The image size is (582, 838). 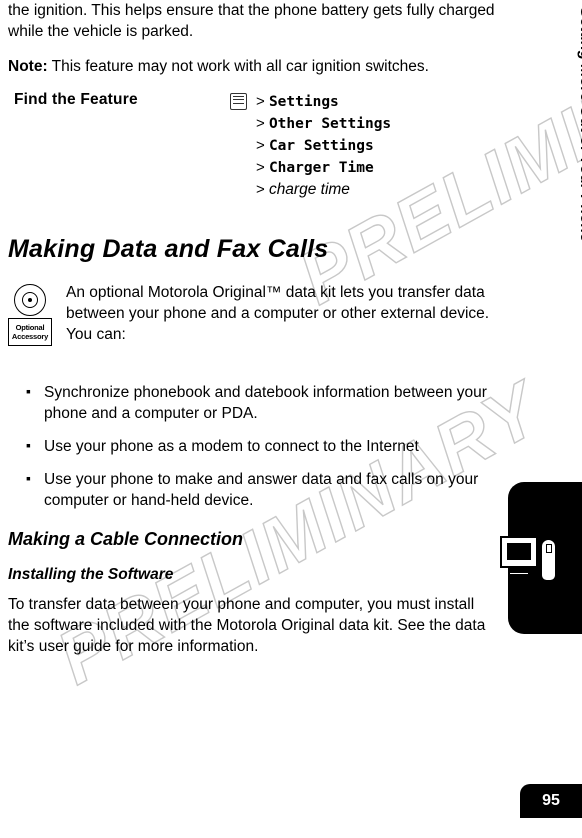 I want to click on page-number: 95, so click(x=551, y=801).